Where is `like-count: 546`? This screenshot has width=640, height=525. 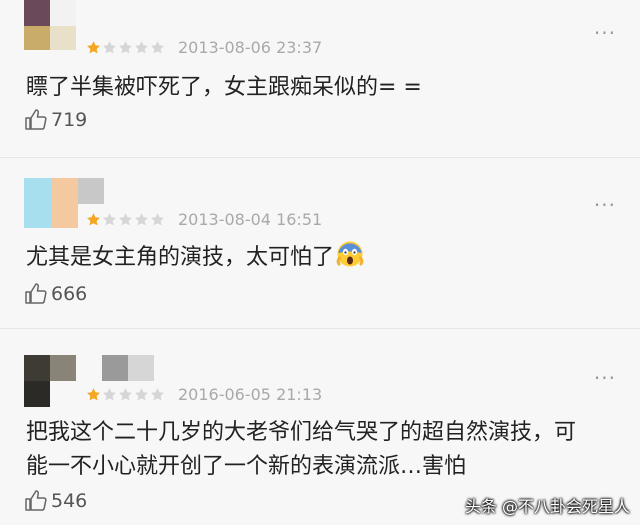
like-count: 546 is located at coordinates (69, 501).